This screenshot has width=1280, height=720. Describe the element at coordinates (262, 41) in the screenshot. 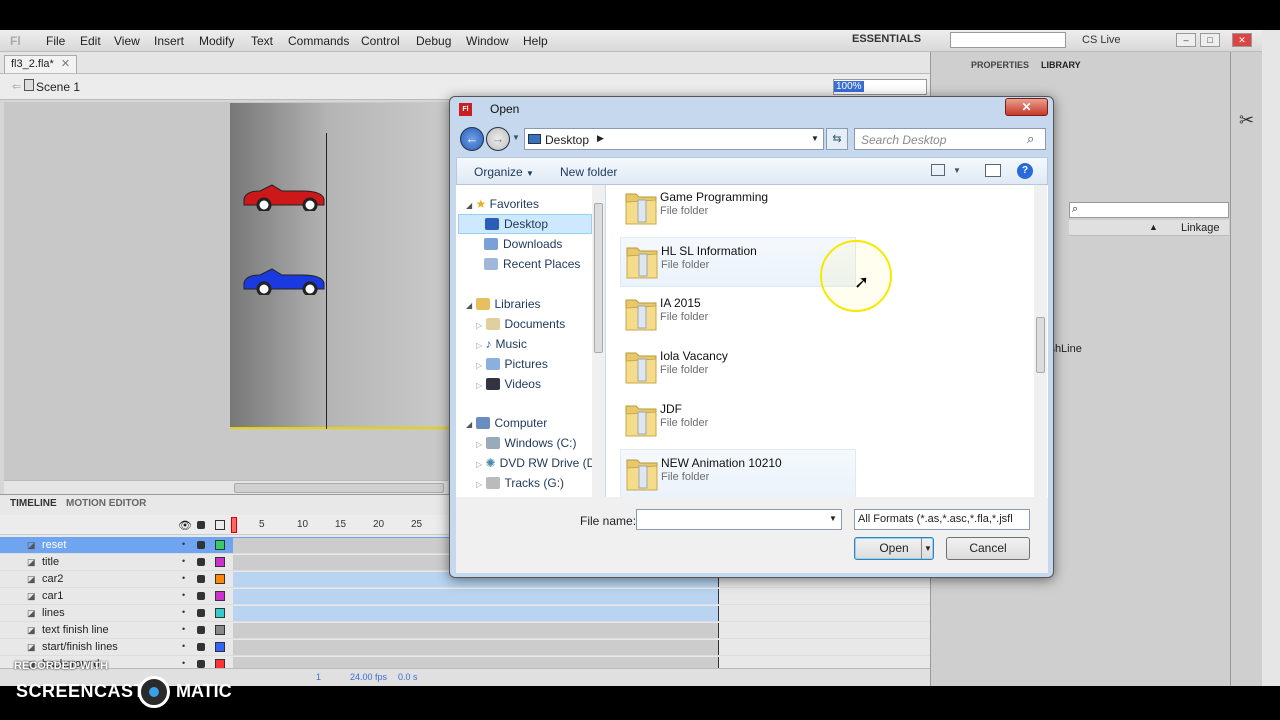

I see `menu-text: Text` at that location.